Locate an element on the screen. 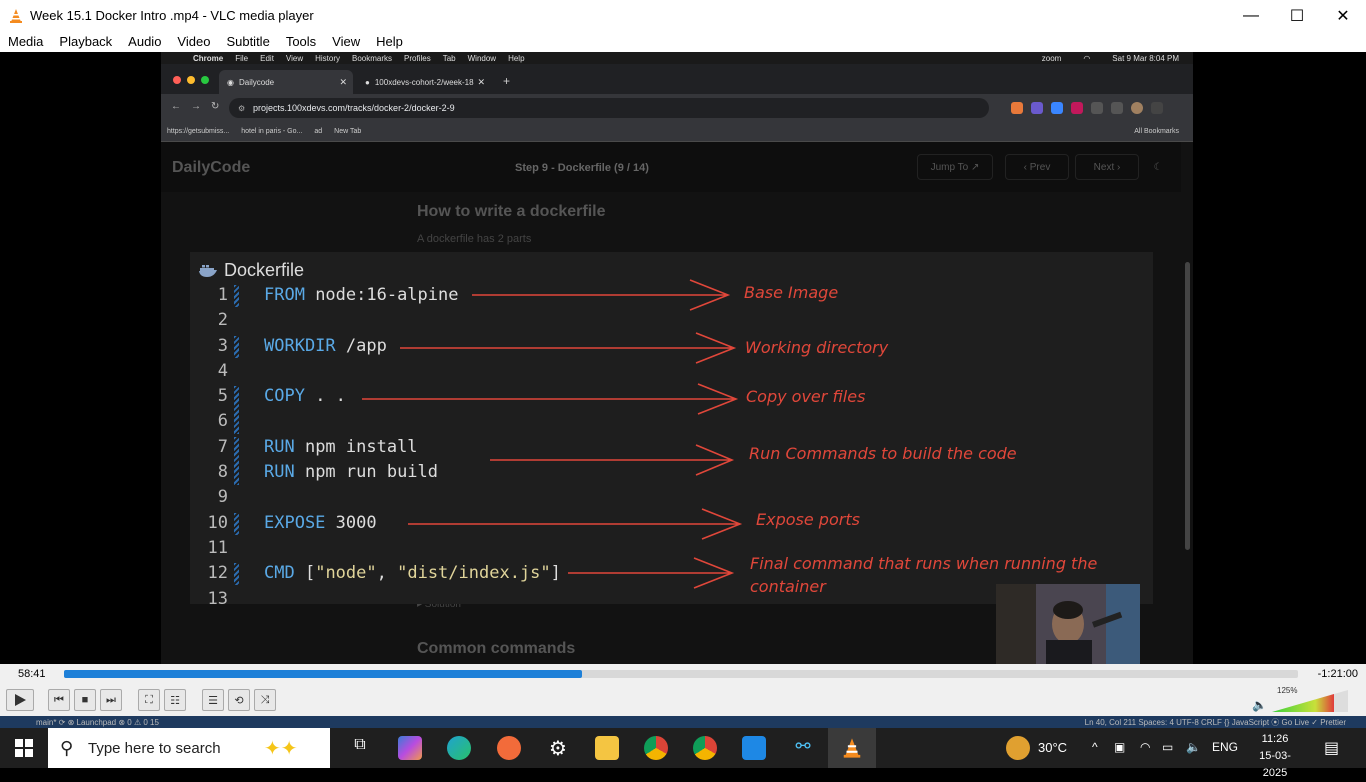 The image size is (1366, 782). menu-video: Video is located at coordinates (193, 41).